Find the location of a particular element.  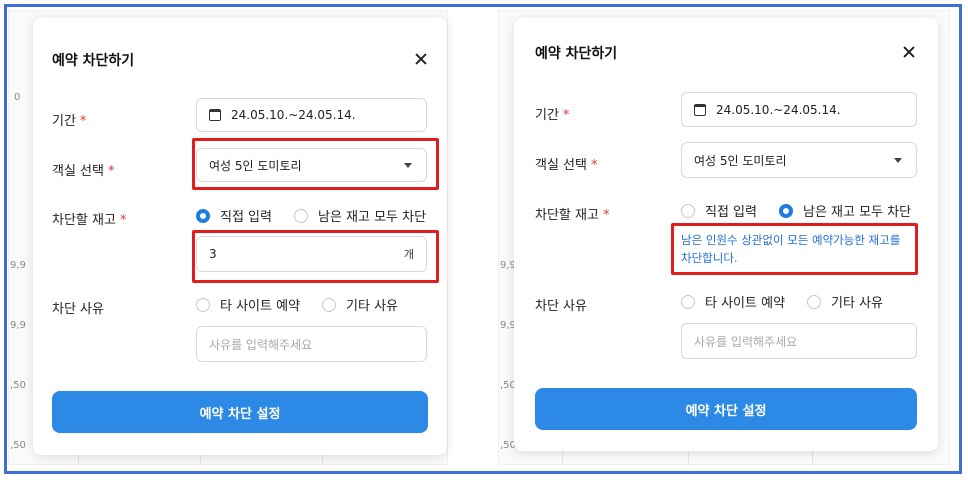

stock-quantity-input: 3 개 is located at coordinates (311, 254).